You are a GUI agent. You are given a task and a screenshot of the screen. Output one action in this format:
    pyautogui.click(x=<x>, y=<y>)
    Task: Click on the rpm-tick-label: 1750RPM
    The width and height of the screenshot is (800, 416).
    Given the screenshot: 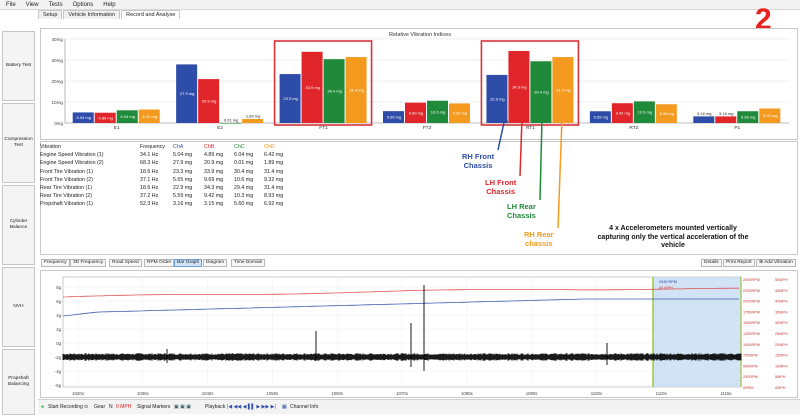 What is the action you would take?
    pyautogui.click(x=751, y=312)
    